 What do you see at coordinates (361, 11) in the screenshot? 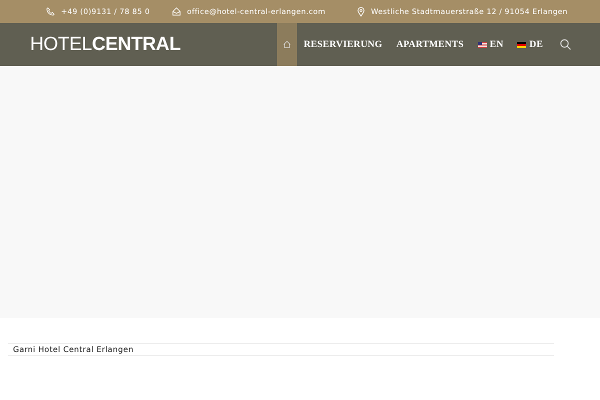
I see `location-pin-icon` at bounding box center [361, 11].